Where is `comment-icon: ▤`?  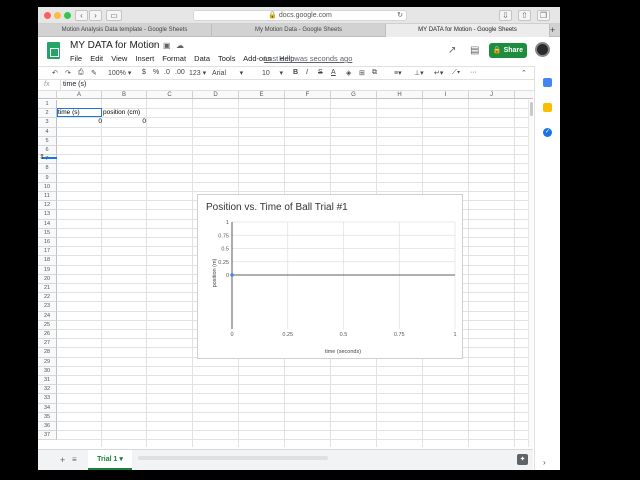 comment-icon: ▤ is located at coordinates (474, 50).